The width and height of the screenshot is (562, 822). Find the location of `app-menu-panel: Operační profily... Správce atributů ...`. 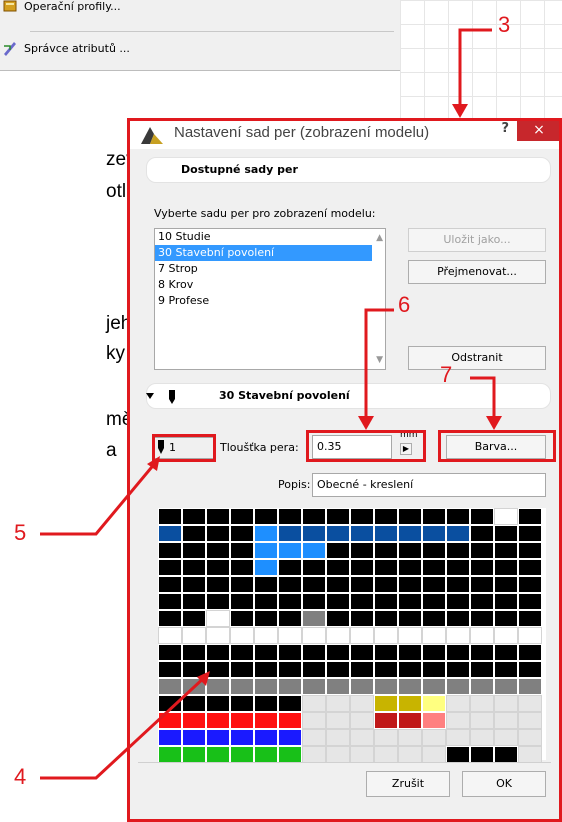

app-menu-panel: Operační profily... Správce atributů ... is located at coordinates (200, 35).